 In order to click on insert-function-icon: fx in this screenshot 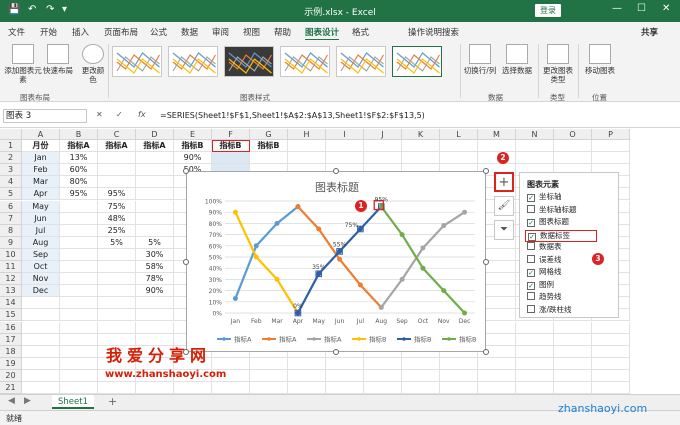, I will do `click(142, 114)`.